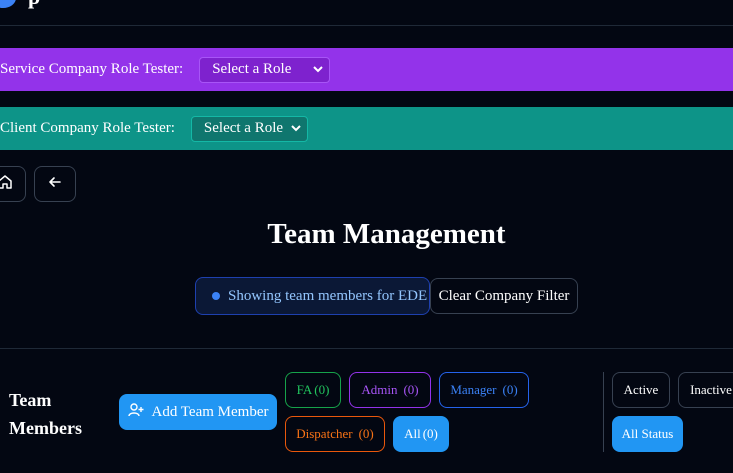 The image size is (733, 473). I want to click on role-filter-admin-count: (0), so click(411, 389).